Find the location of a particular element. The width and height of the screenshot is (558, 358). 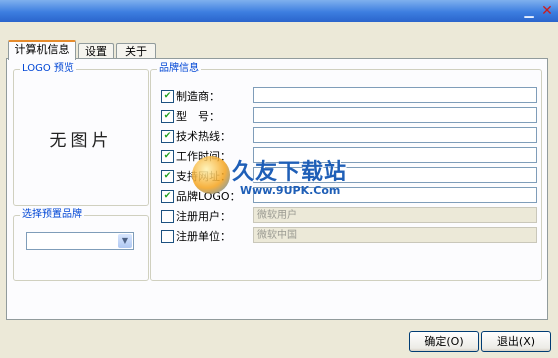

preset-brand-title: 选择预置品牌 is located at coordinates (52, 215).